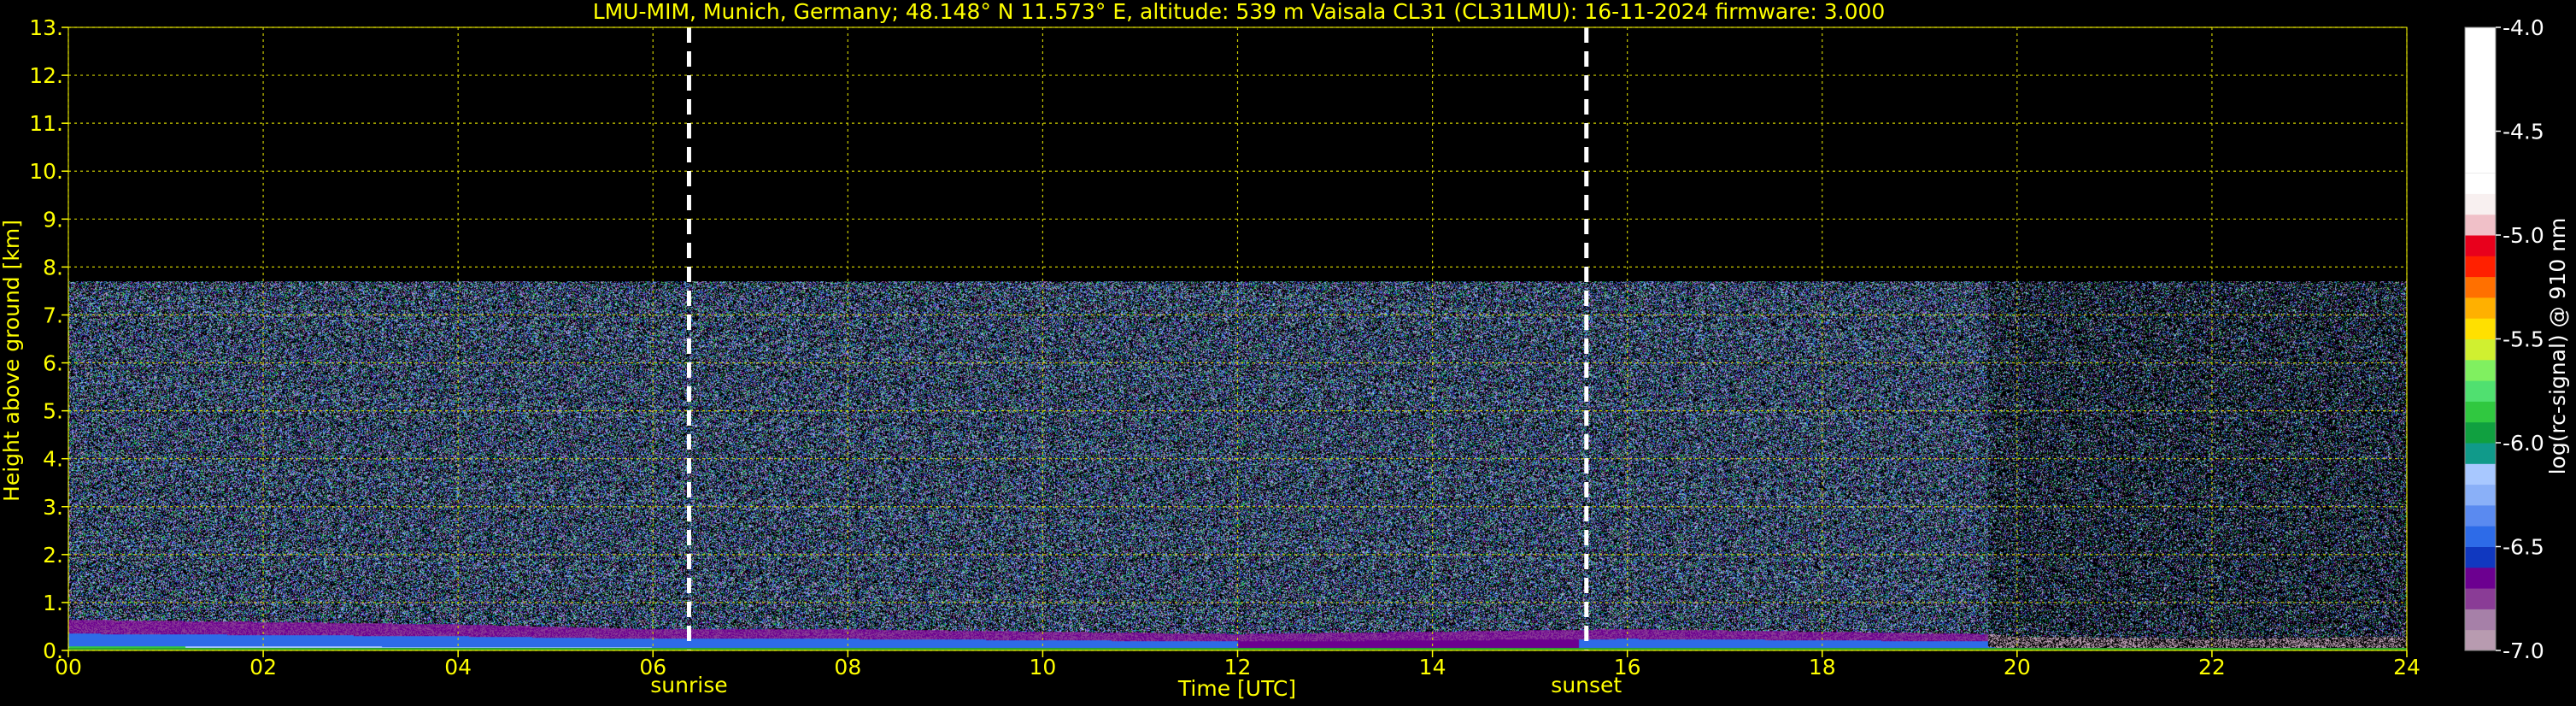  What do you see at coordinates (652, 667) in the screenshot?
I see `x-tick-label: 06` at bounding box center [652, 667].